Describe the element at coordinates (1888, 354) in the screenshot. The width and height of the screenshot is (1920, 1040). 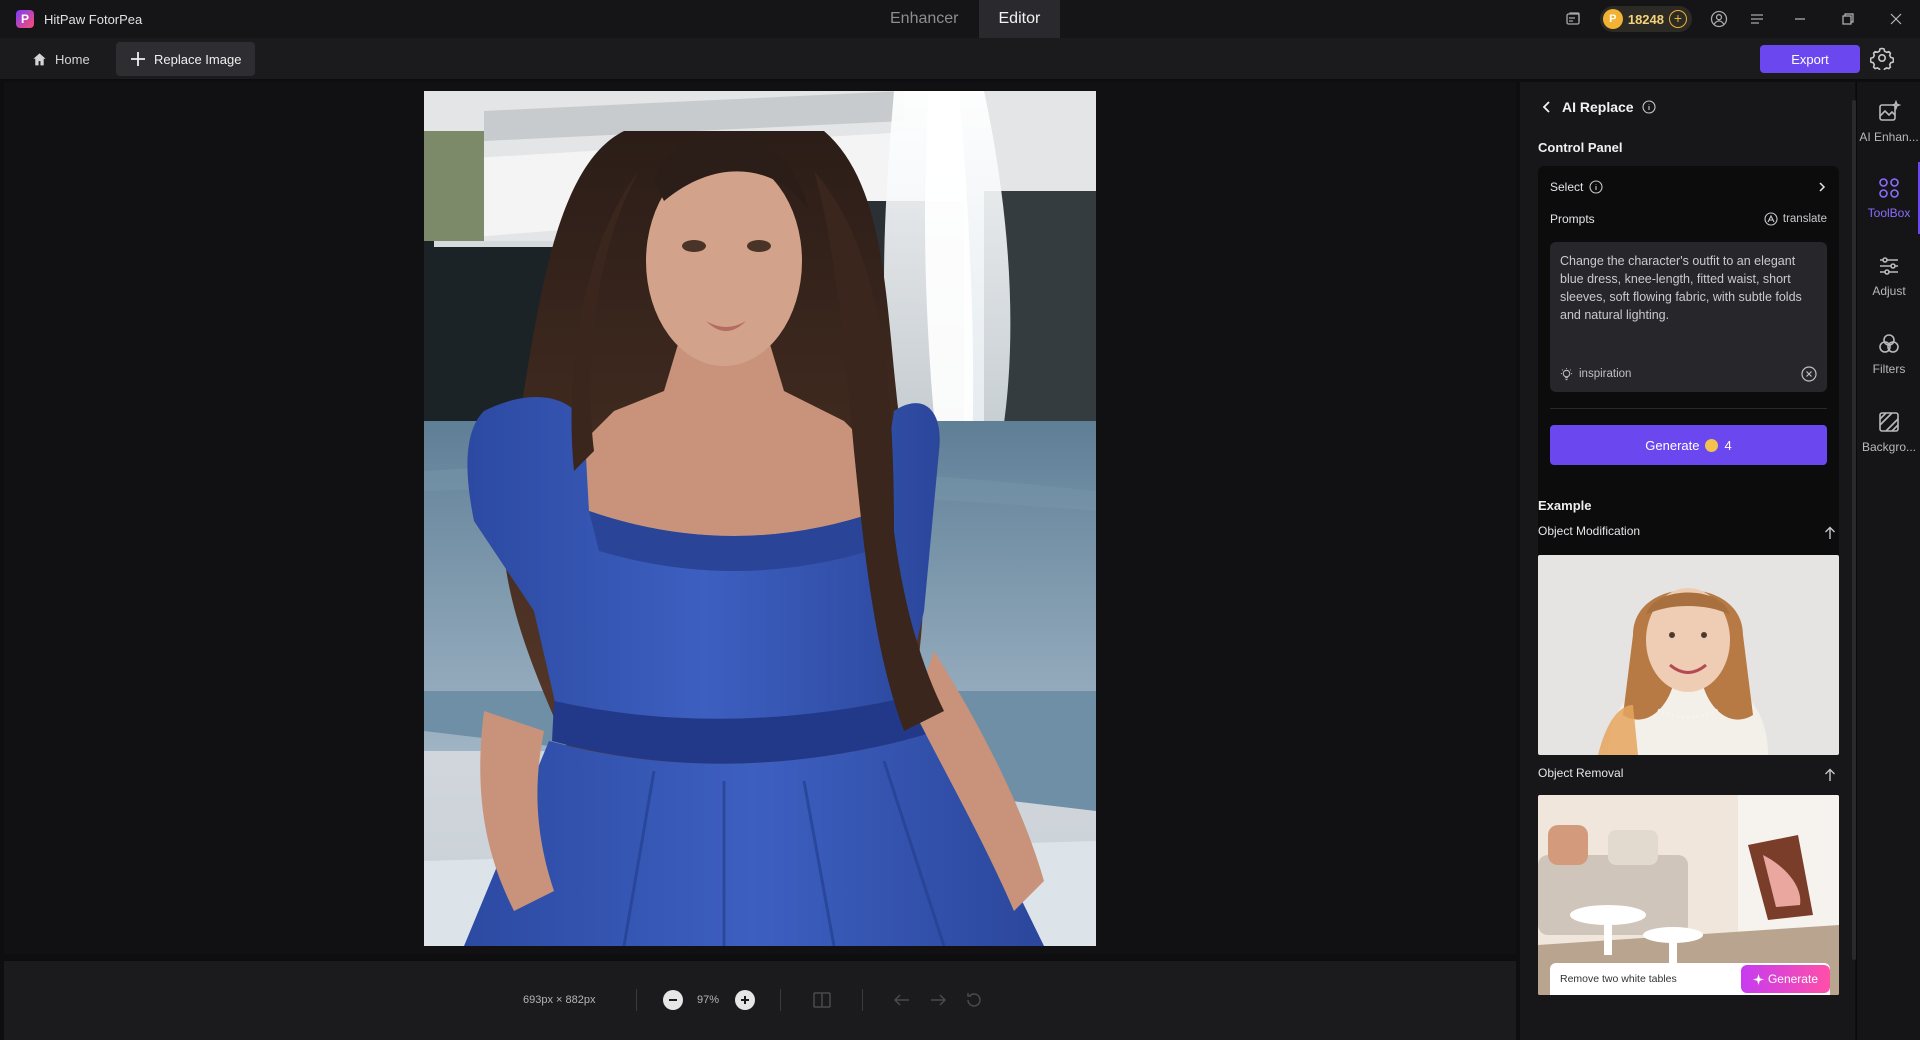
I see `rail-item-filters: Filters` at that location.